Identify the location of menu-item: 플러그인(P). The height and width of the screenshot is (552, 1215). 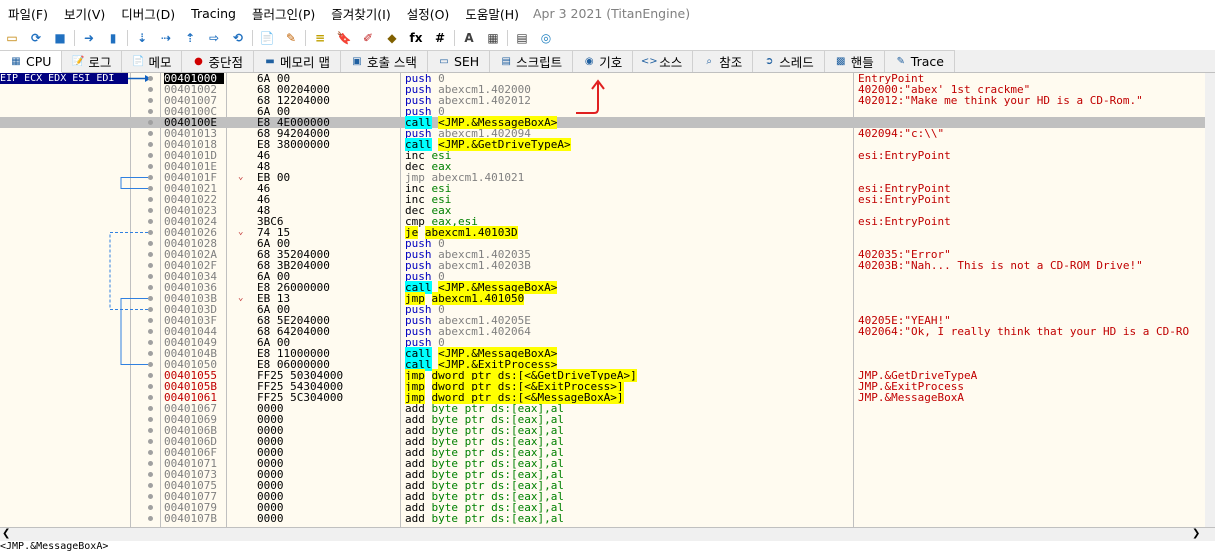
(283, 13).